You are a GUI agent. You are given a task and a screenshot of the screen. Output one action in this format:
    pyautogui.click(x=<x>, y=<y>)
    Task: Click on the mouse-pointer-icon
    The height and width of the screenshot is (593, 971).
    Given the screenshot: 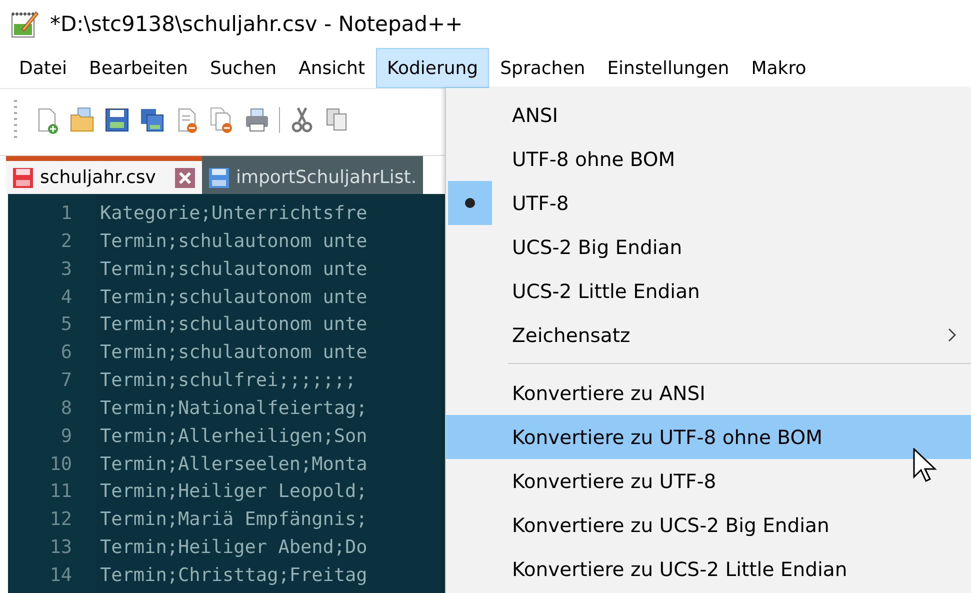 What is the action you would take?
    pyautogui.click(x=925, y=466)
    